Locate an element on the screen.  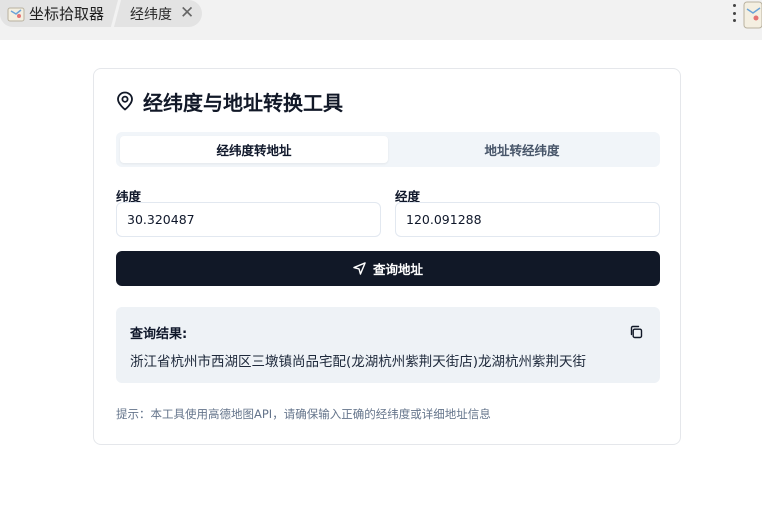
copy-button is located at coordinates (636, 332).